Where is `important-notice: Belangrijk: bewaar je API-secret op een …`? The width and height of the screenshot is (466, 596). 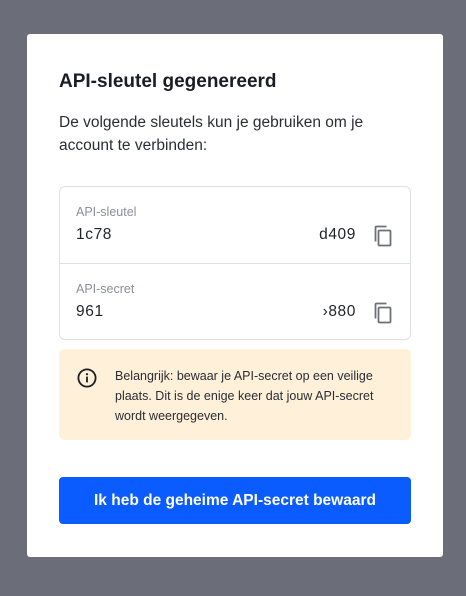 important-notice: Belangrijk: bewaar je API-secret op een … is located at coordinates (235, 394).